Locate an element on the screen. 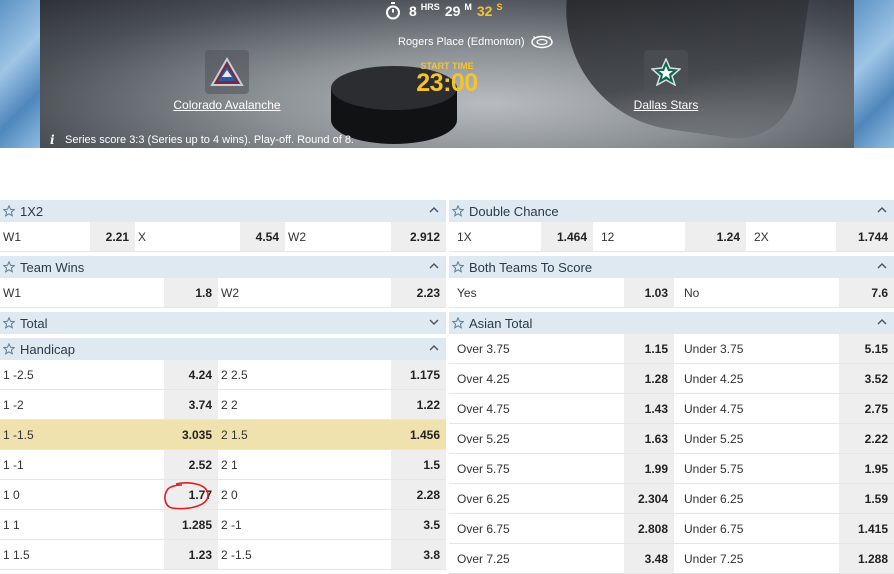  outcome-label: 2 -1 is located at coordinates (231, 524).